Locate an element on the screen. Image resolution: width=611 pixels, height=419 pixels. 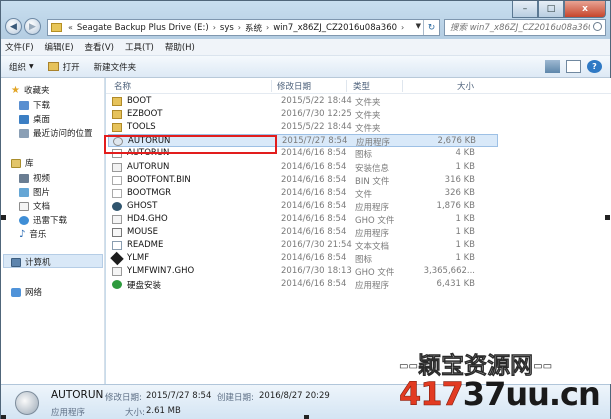
nav-label: 下载 is located at coordinates (42, 106).